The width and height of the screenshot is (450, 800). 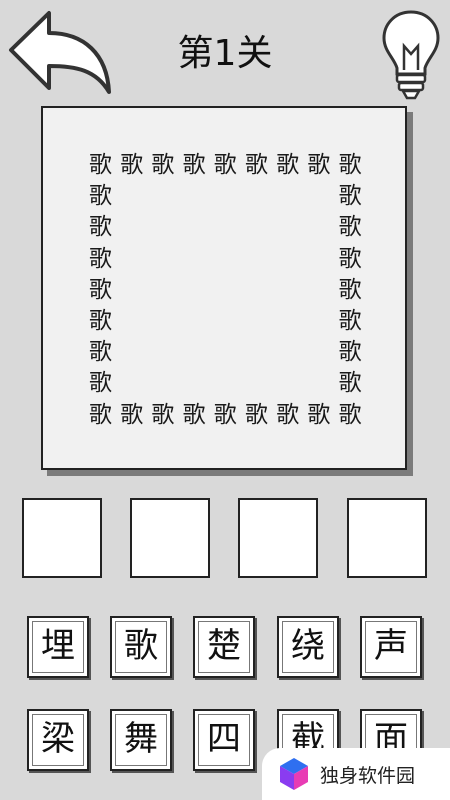 I want to click on choice-char: 梁, so click(x=58, y=739).